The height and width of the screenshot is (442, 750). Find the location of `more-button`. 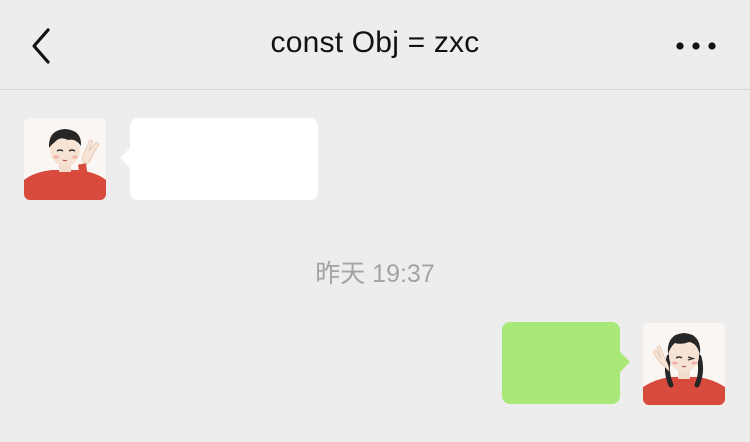

more-button is located at coordinates (696, 46).